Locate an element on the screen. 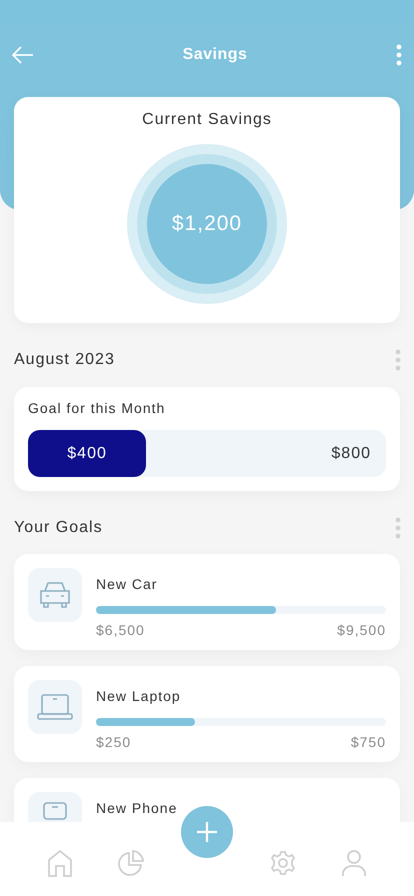 Image resolution: width=414 pixels, height=896 pixels. plus-icon is located at coordinates (207, 832).